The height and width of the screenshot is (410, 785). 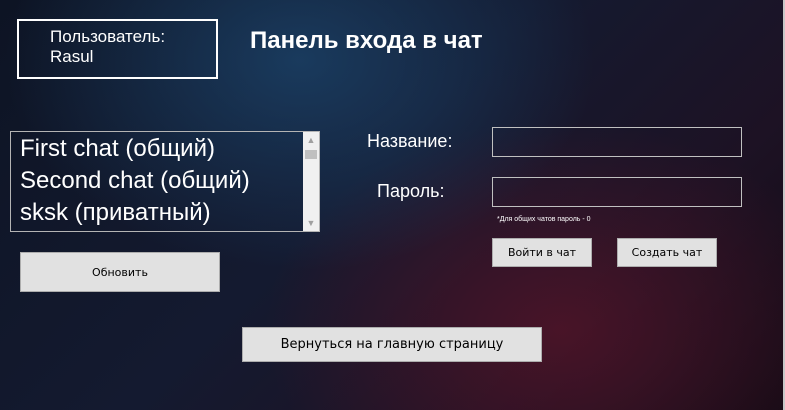 I want to click on create-chat-button: Создать чат, so click(x=667, y=252).